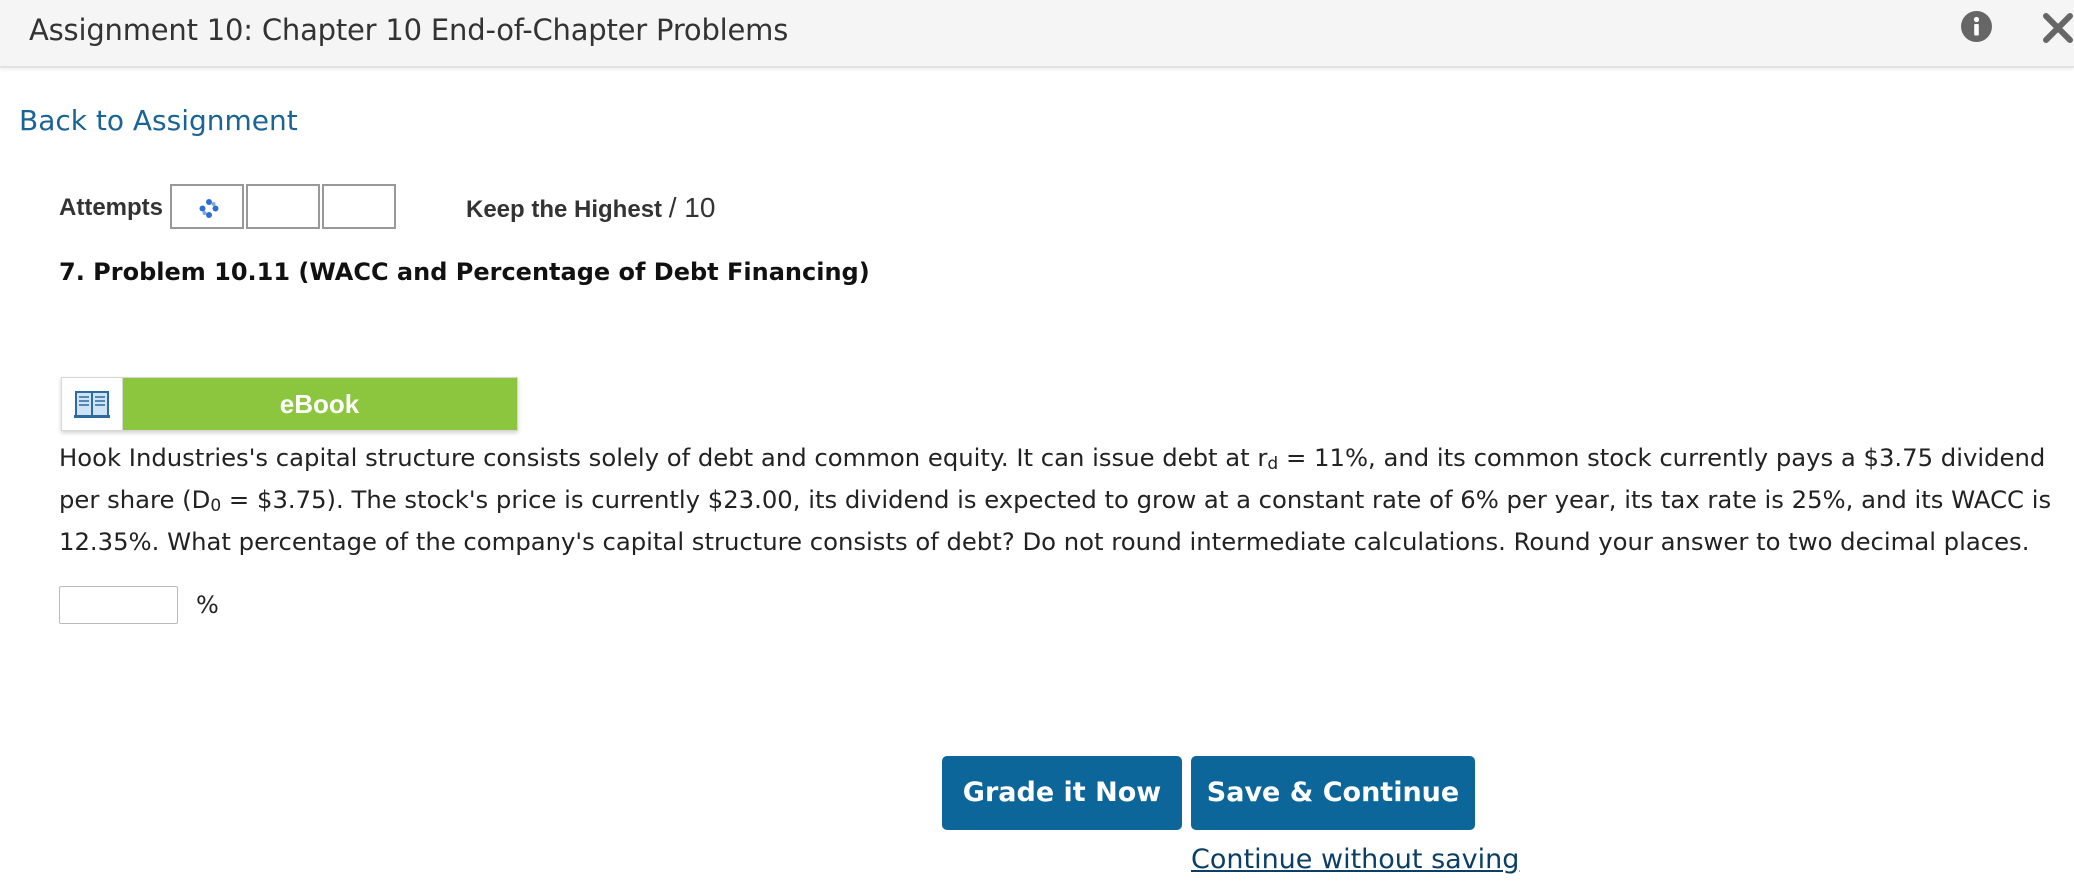 The image size is (2074, 890). I want to click on save-and-continue-button: Save & Continue, so click(1333, 793).